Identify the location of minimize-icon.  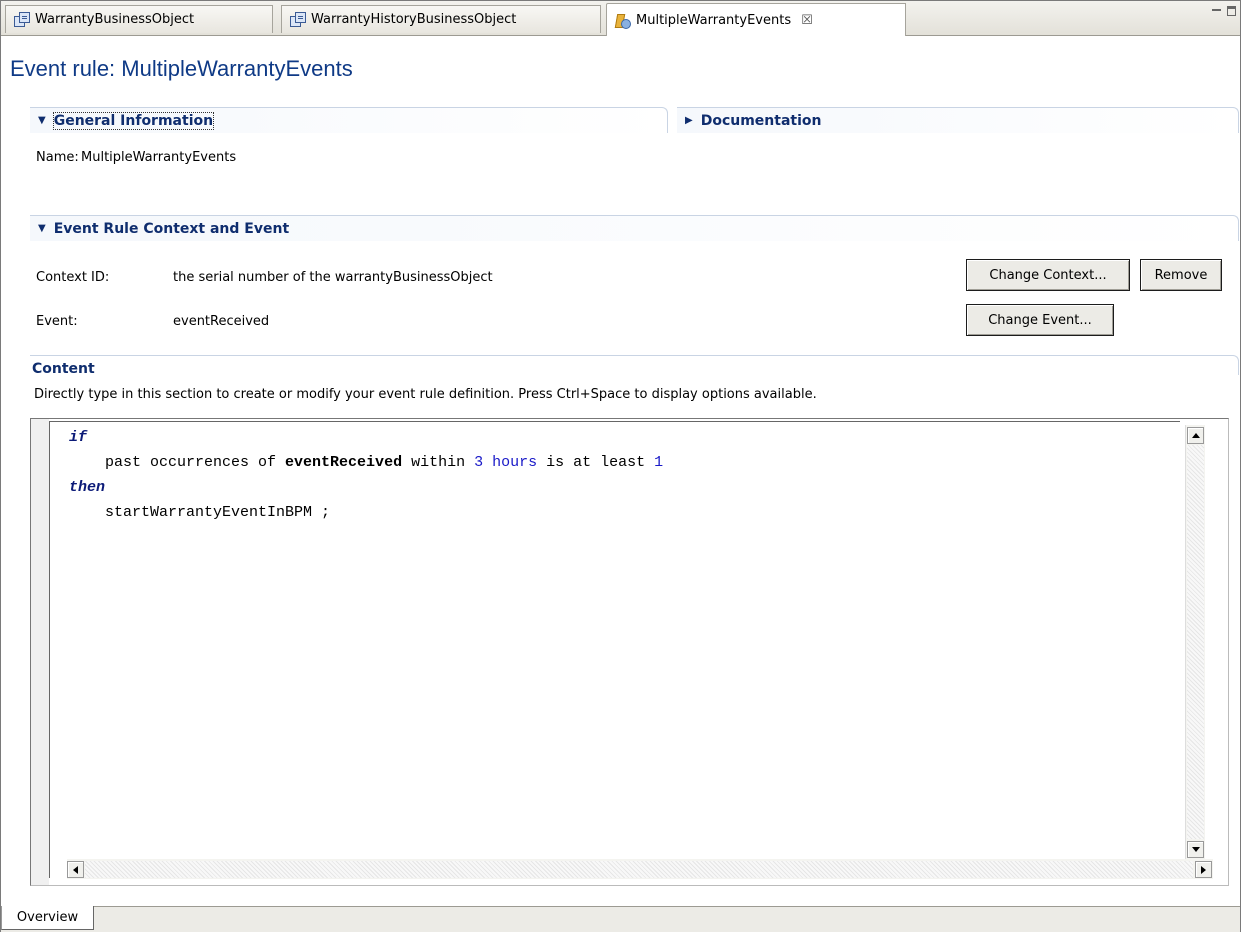
(1216, 11).